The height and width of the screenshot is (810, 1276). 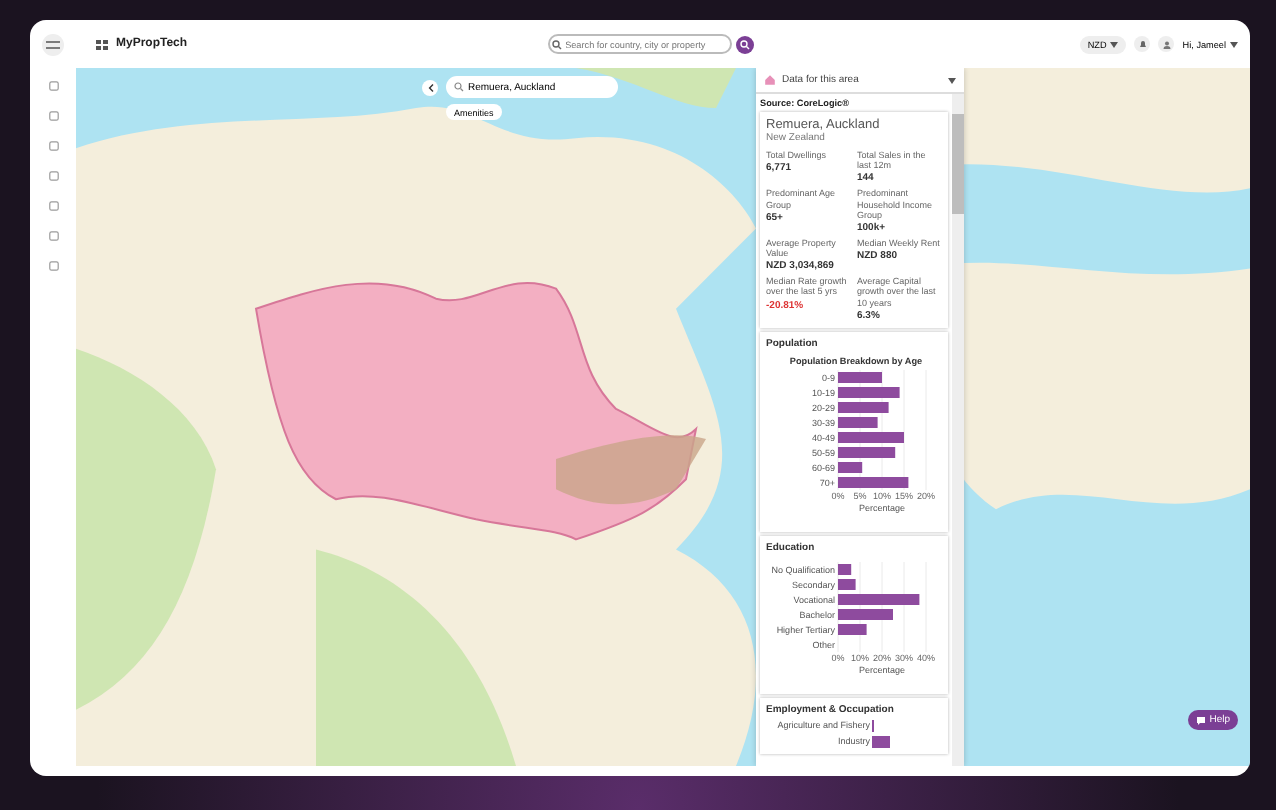 I want to click on app-menu-button, so click(x=53, y=44).